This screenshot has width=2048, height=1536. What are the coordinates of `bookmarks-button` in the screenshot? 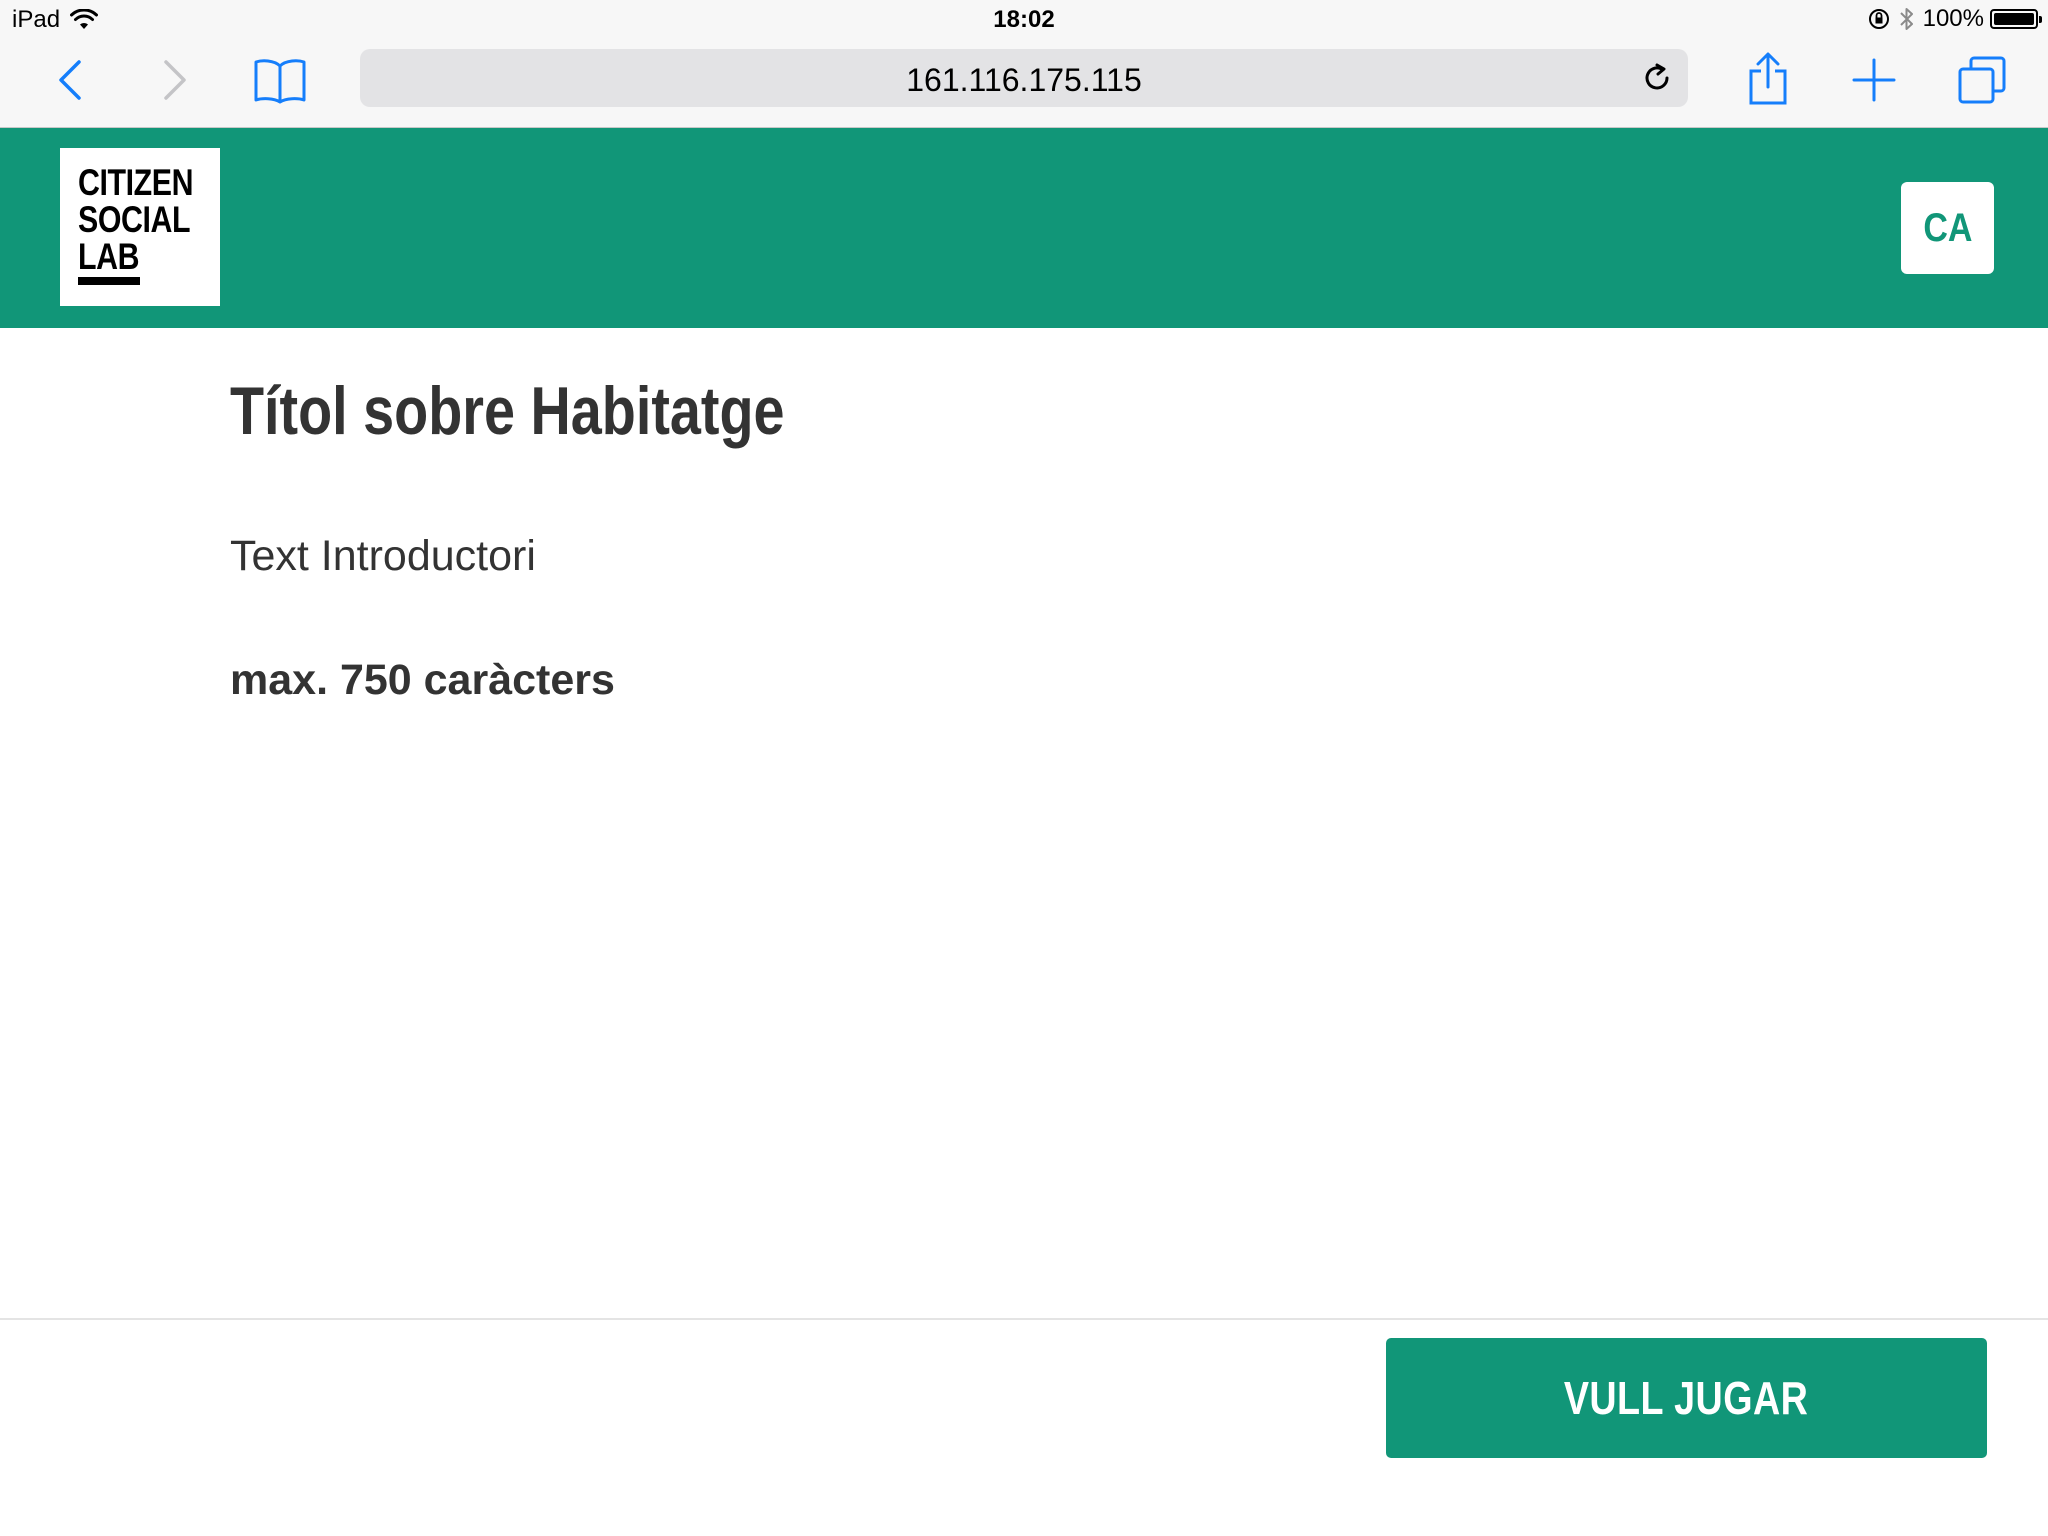 It's located at (280, 80).